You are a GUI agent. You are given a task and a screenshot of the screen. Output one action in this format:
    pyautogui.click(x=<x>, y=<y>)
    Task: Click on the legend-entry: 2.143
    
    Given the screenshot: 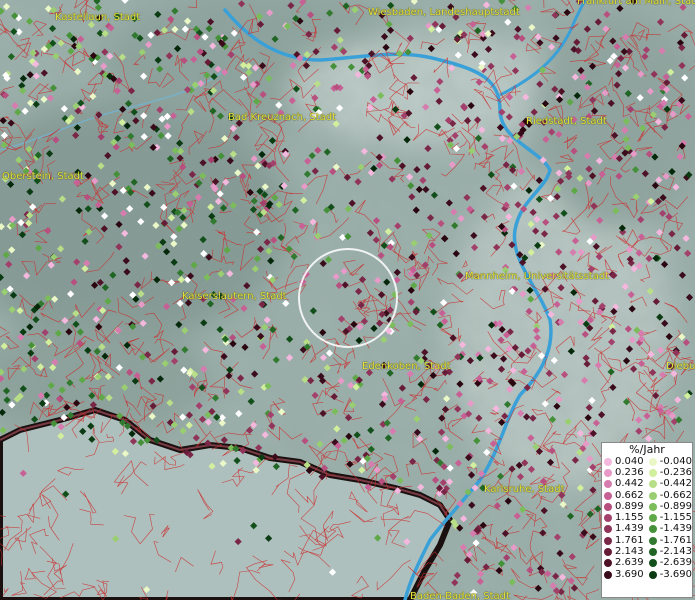 What is the action you would take?
    pyautogui.click(x=624, y=552)
    